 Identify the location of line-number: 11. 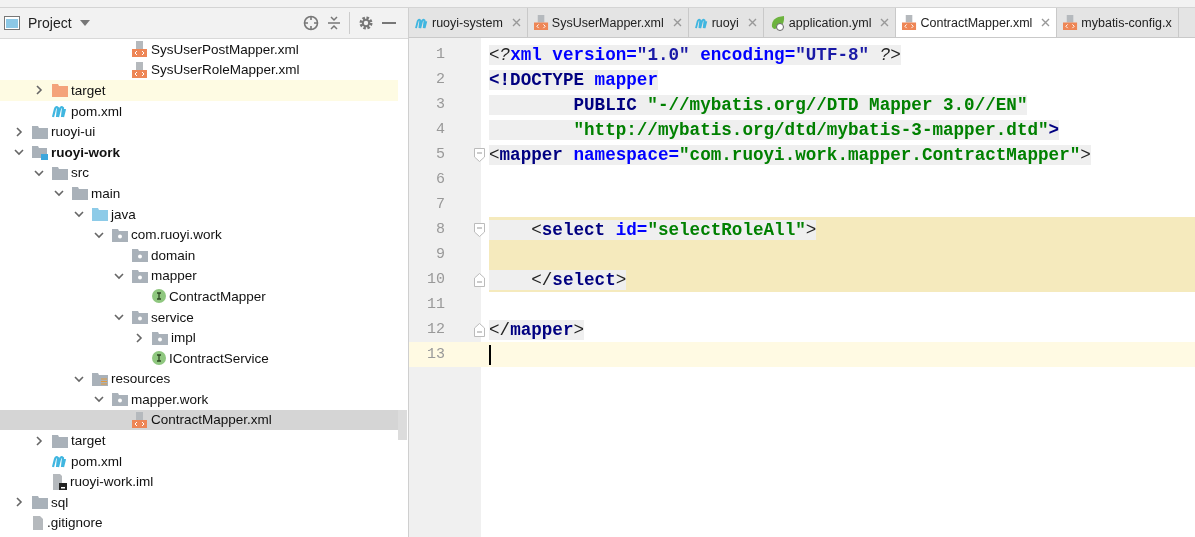
(436, 305).